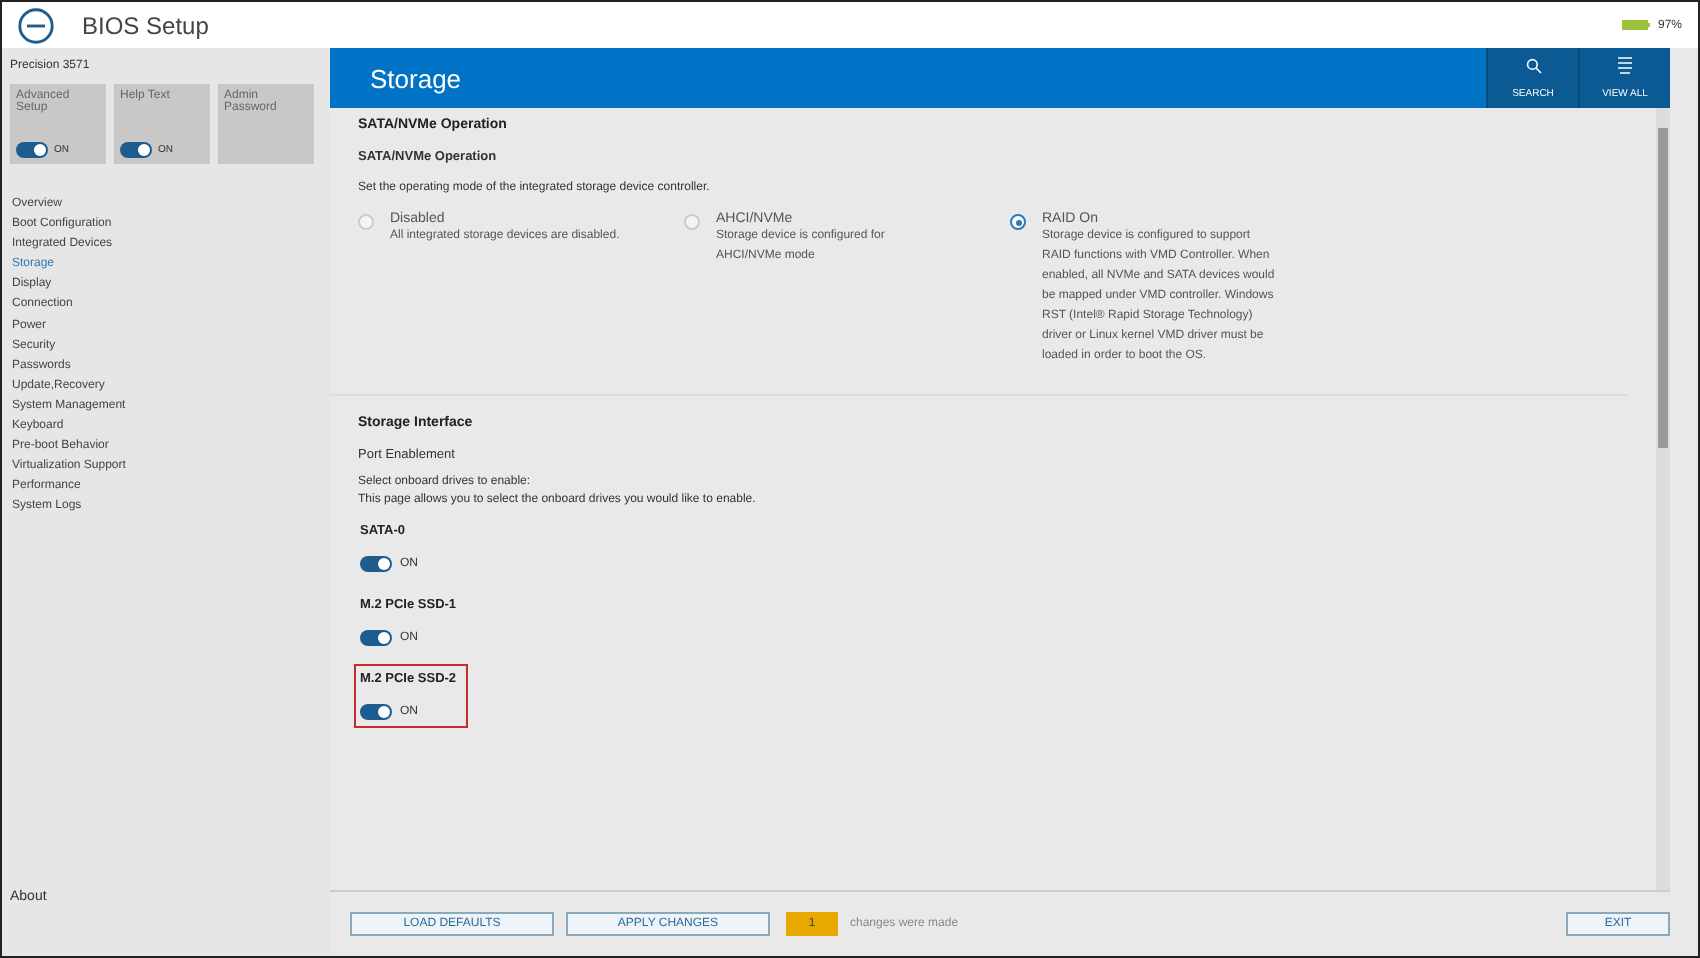  Describe the element at coordinates (1635, 25) in the screenshot. I see `battery-icon` at that location.